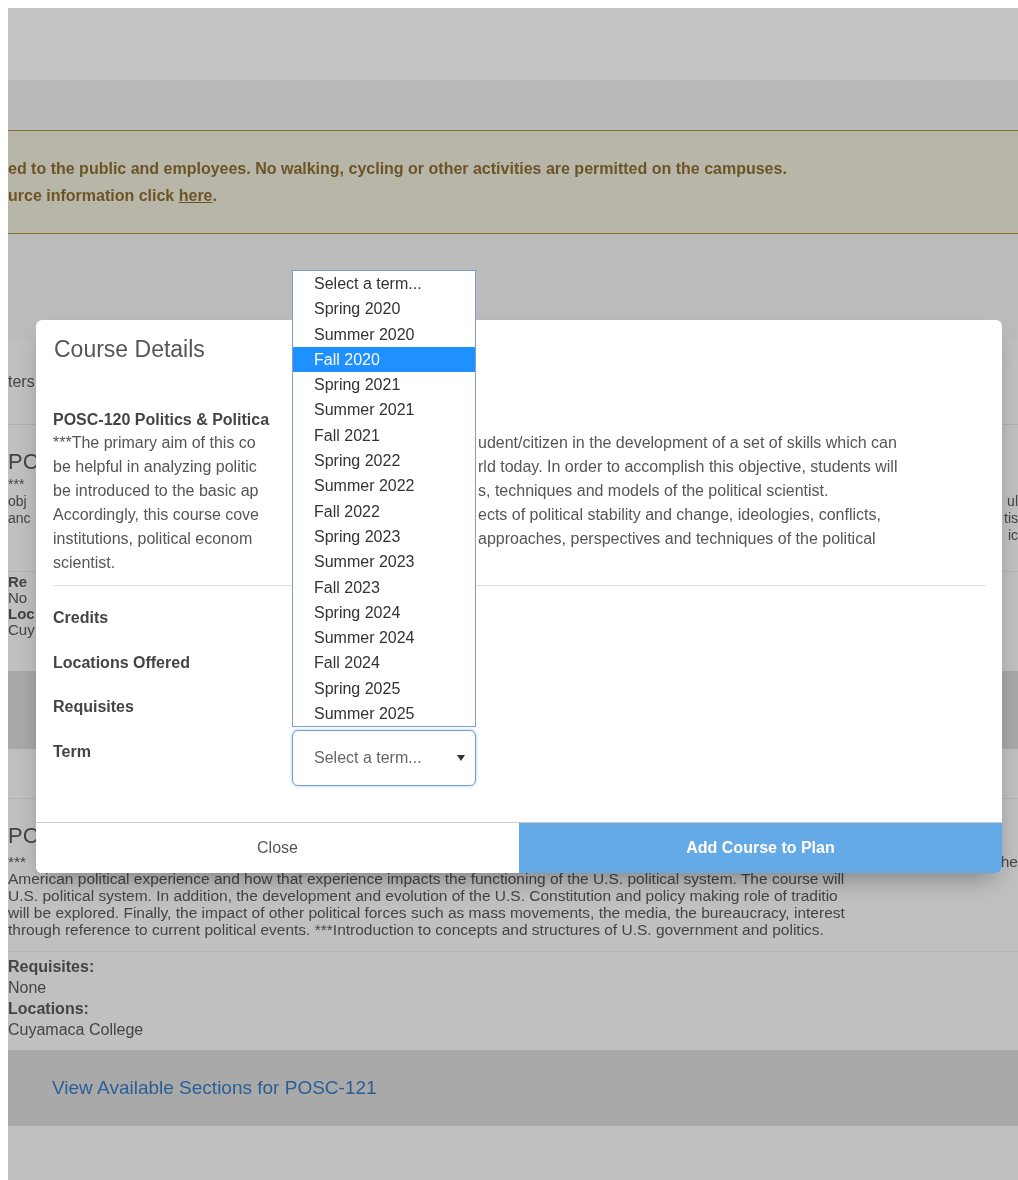 This screenshot has height=1180, width=1018. I want to click on dropdown-arrow-icon, so click(461, 758).